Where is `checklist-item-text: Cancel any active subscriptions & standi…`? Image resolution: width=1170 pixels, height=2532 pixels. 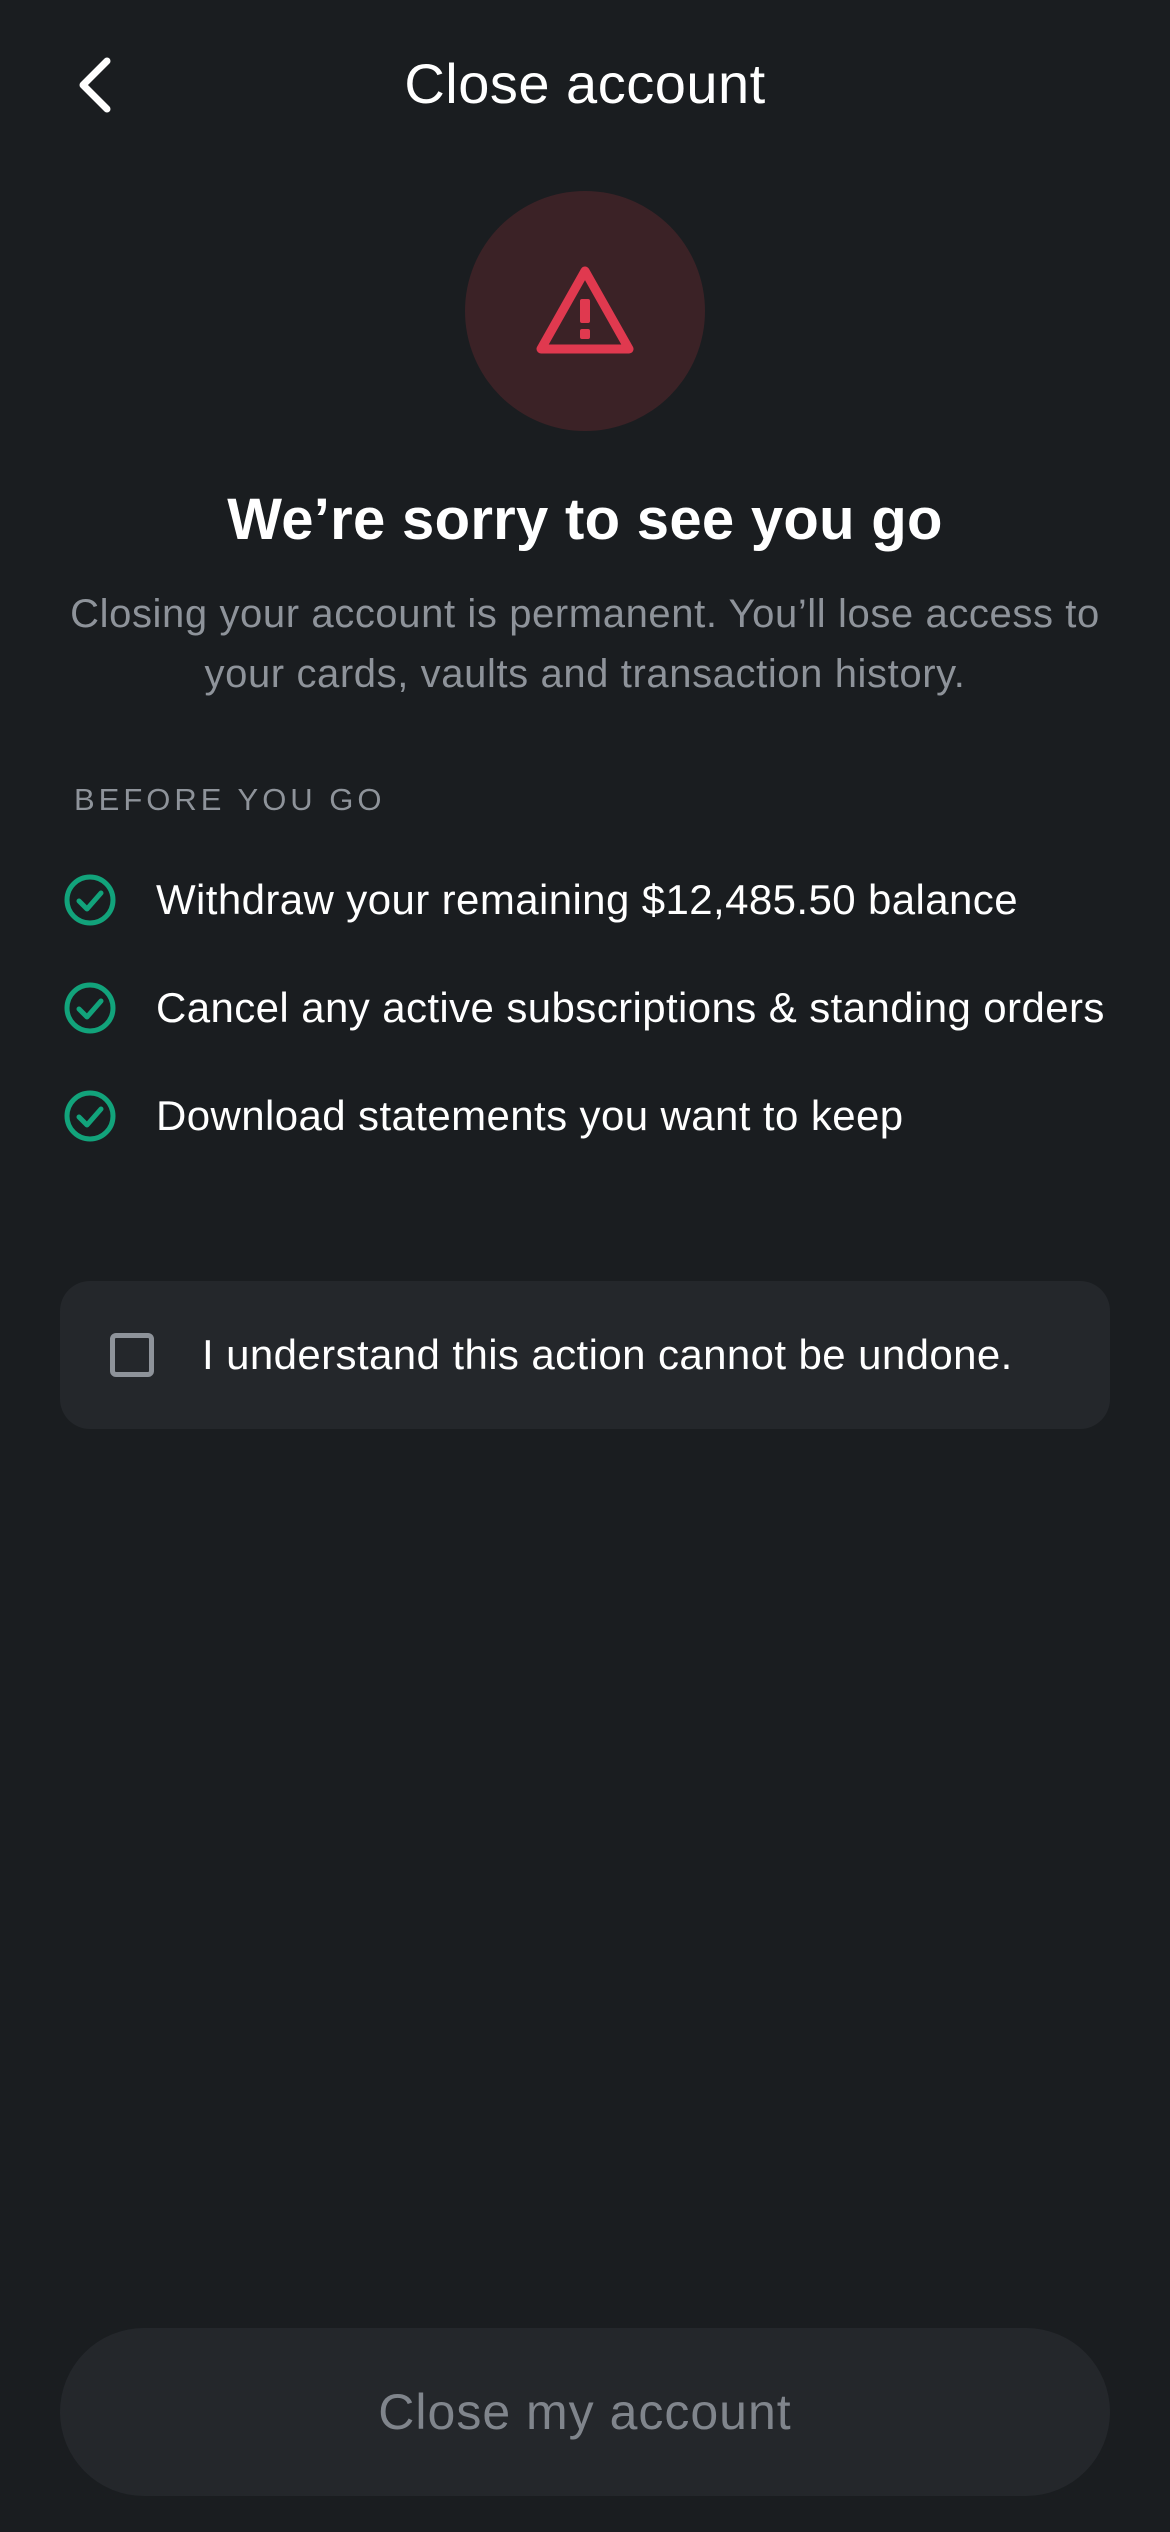 checklist-item-text: Cancel any active subscriptions & standi… is located at coordinates (630, 1007).